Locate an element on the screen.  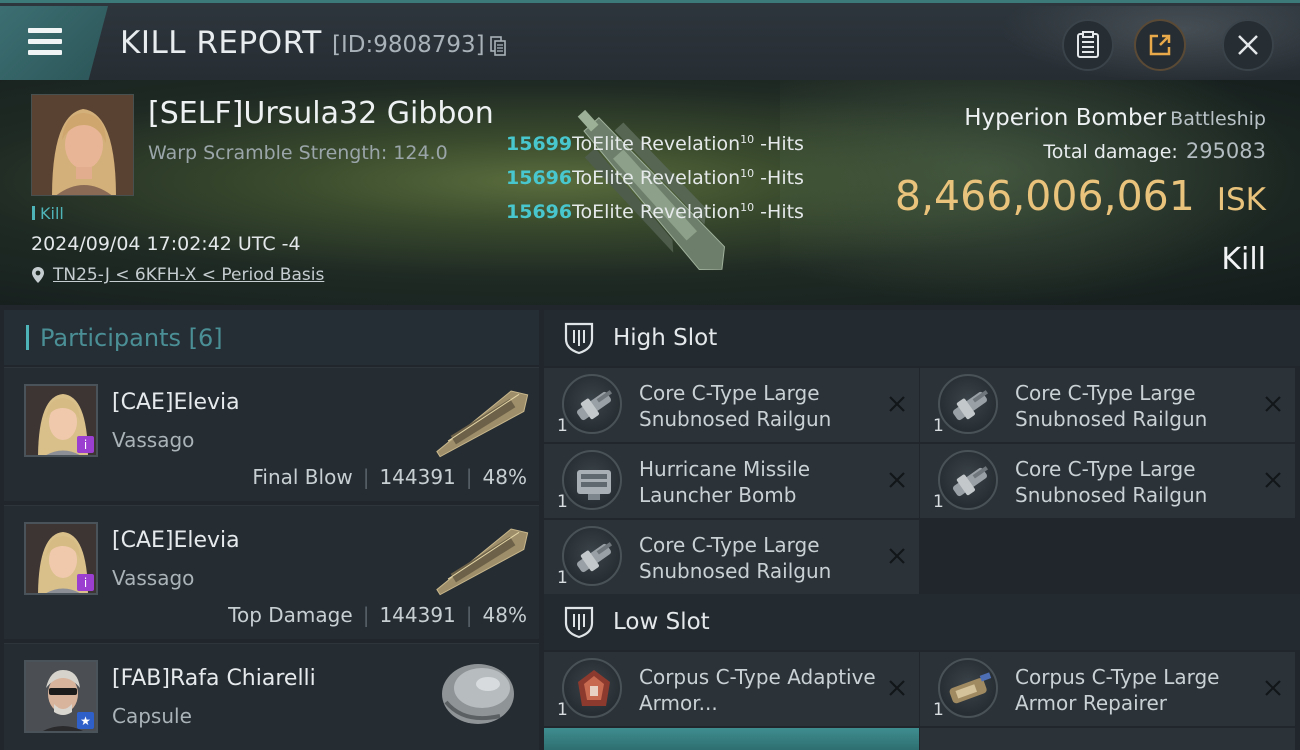
participant-card: ★ [FAB]Rafa Chiarelli Capsule is located at coordinates (271, 696).